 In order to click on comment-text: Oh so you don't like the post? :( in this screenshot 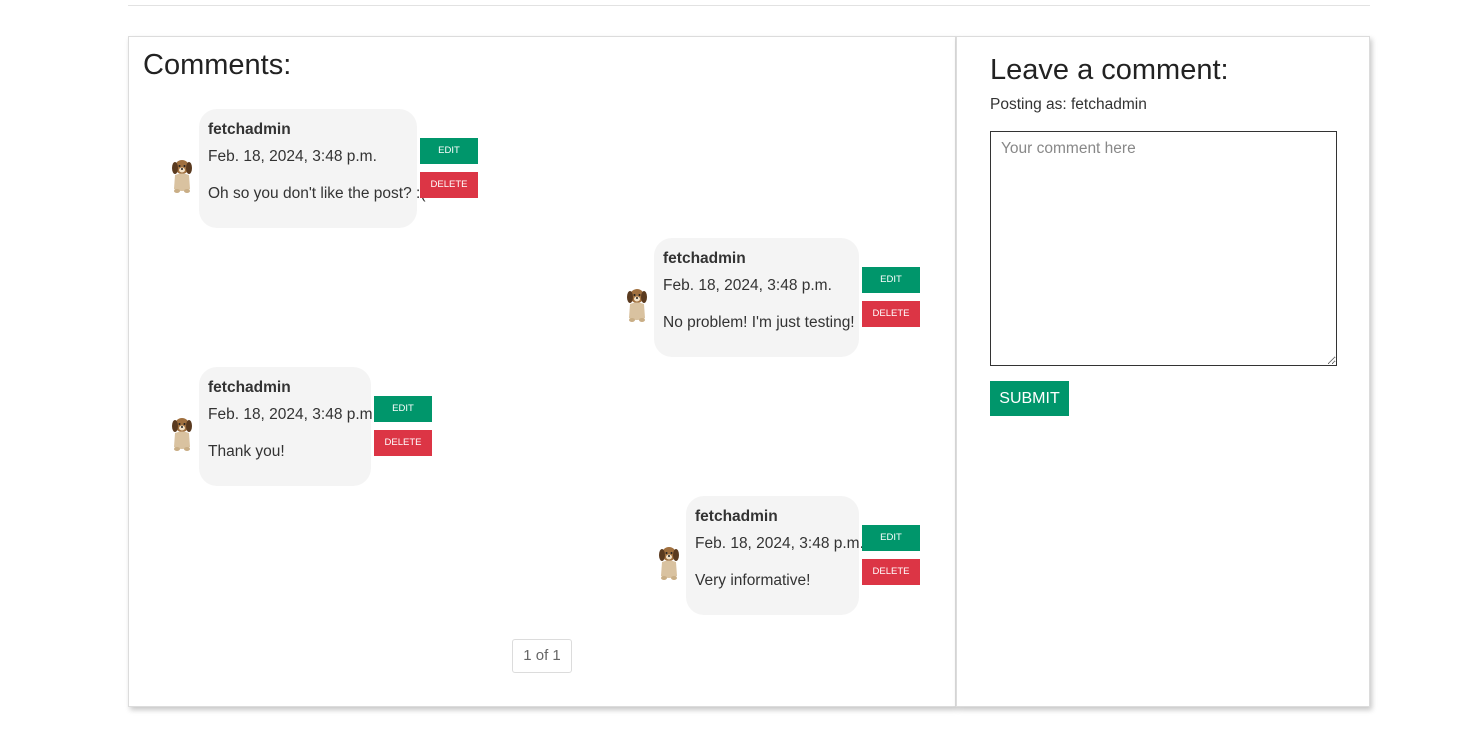, I will do `click(317, 193)`.